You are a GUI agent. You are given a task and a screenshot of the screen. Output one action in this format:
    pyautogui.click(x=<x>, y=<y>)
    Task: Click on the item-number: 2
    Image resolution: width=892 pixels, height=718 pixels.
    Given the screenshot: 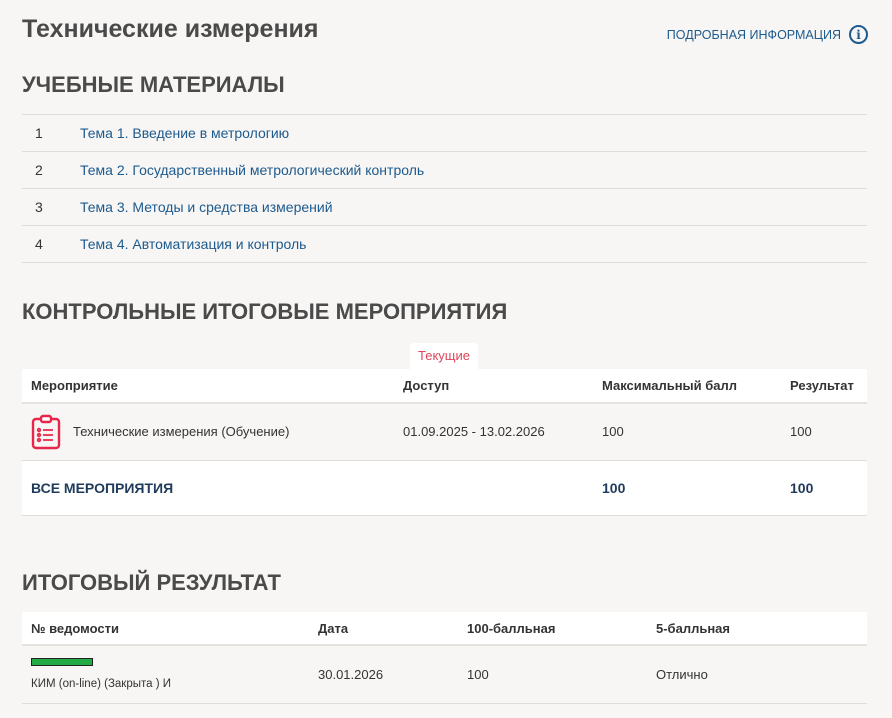 What is the action you would take?
    pyautogui.click(x=39, y=170)
    